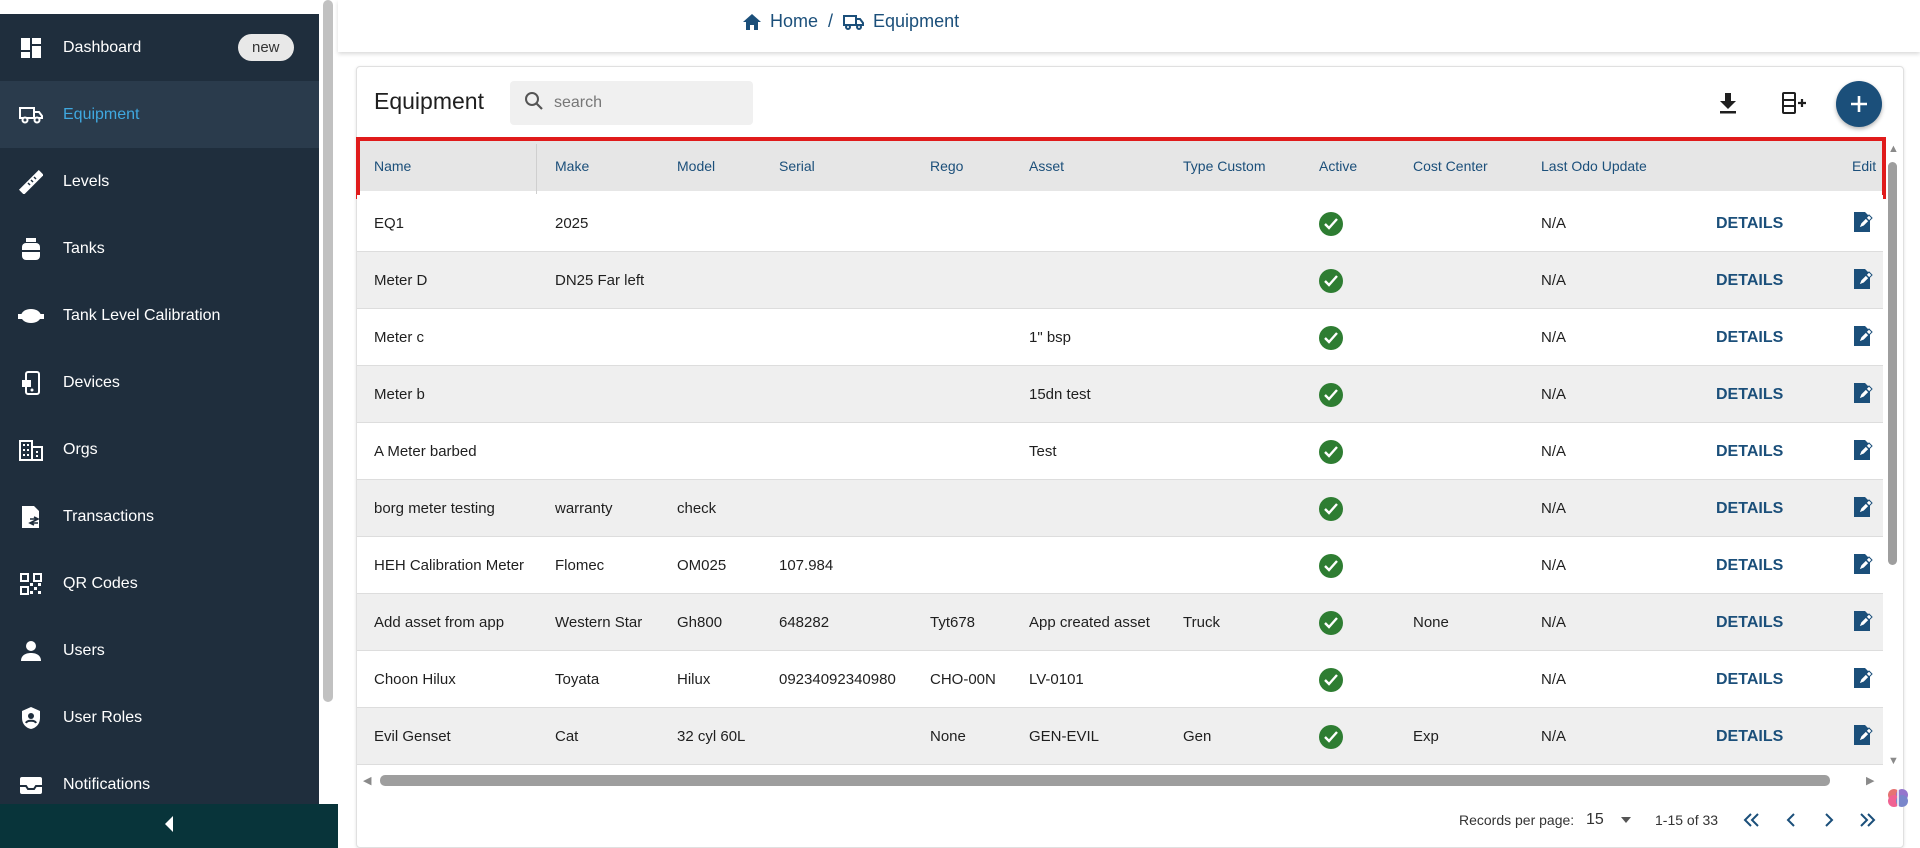 Image resolution: width=1920 pixels, height=848 pixels. I want to click on dropdown-caret-icon, so click(1626, 820).